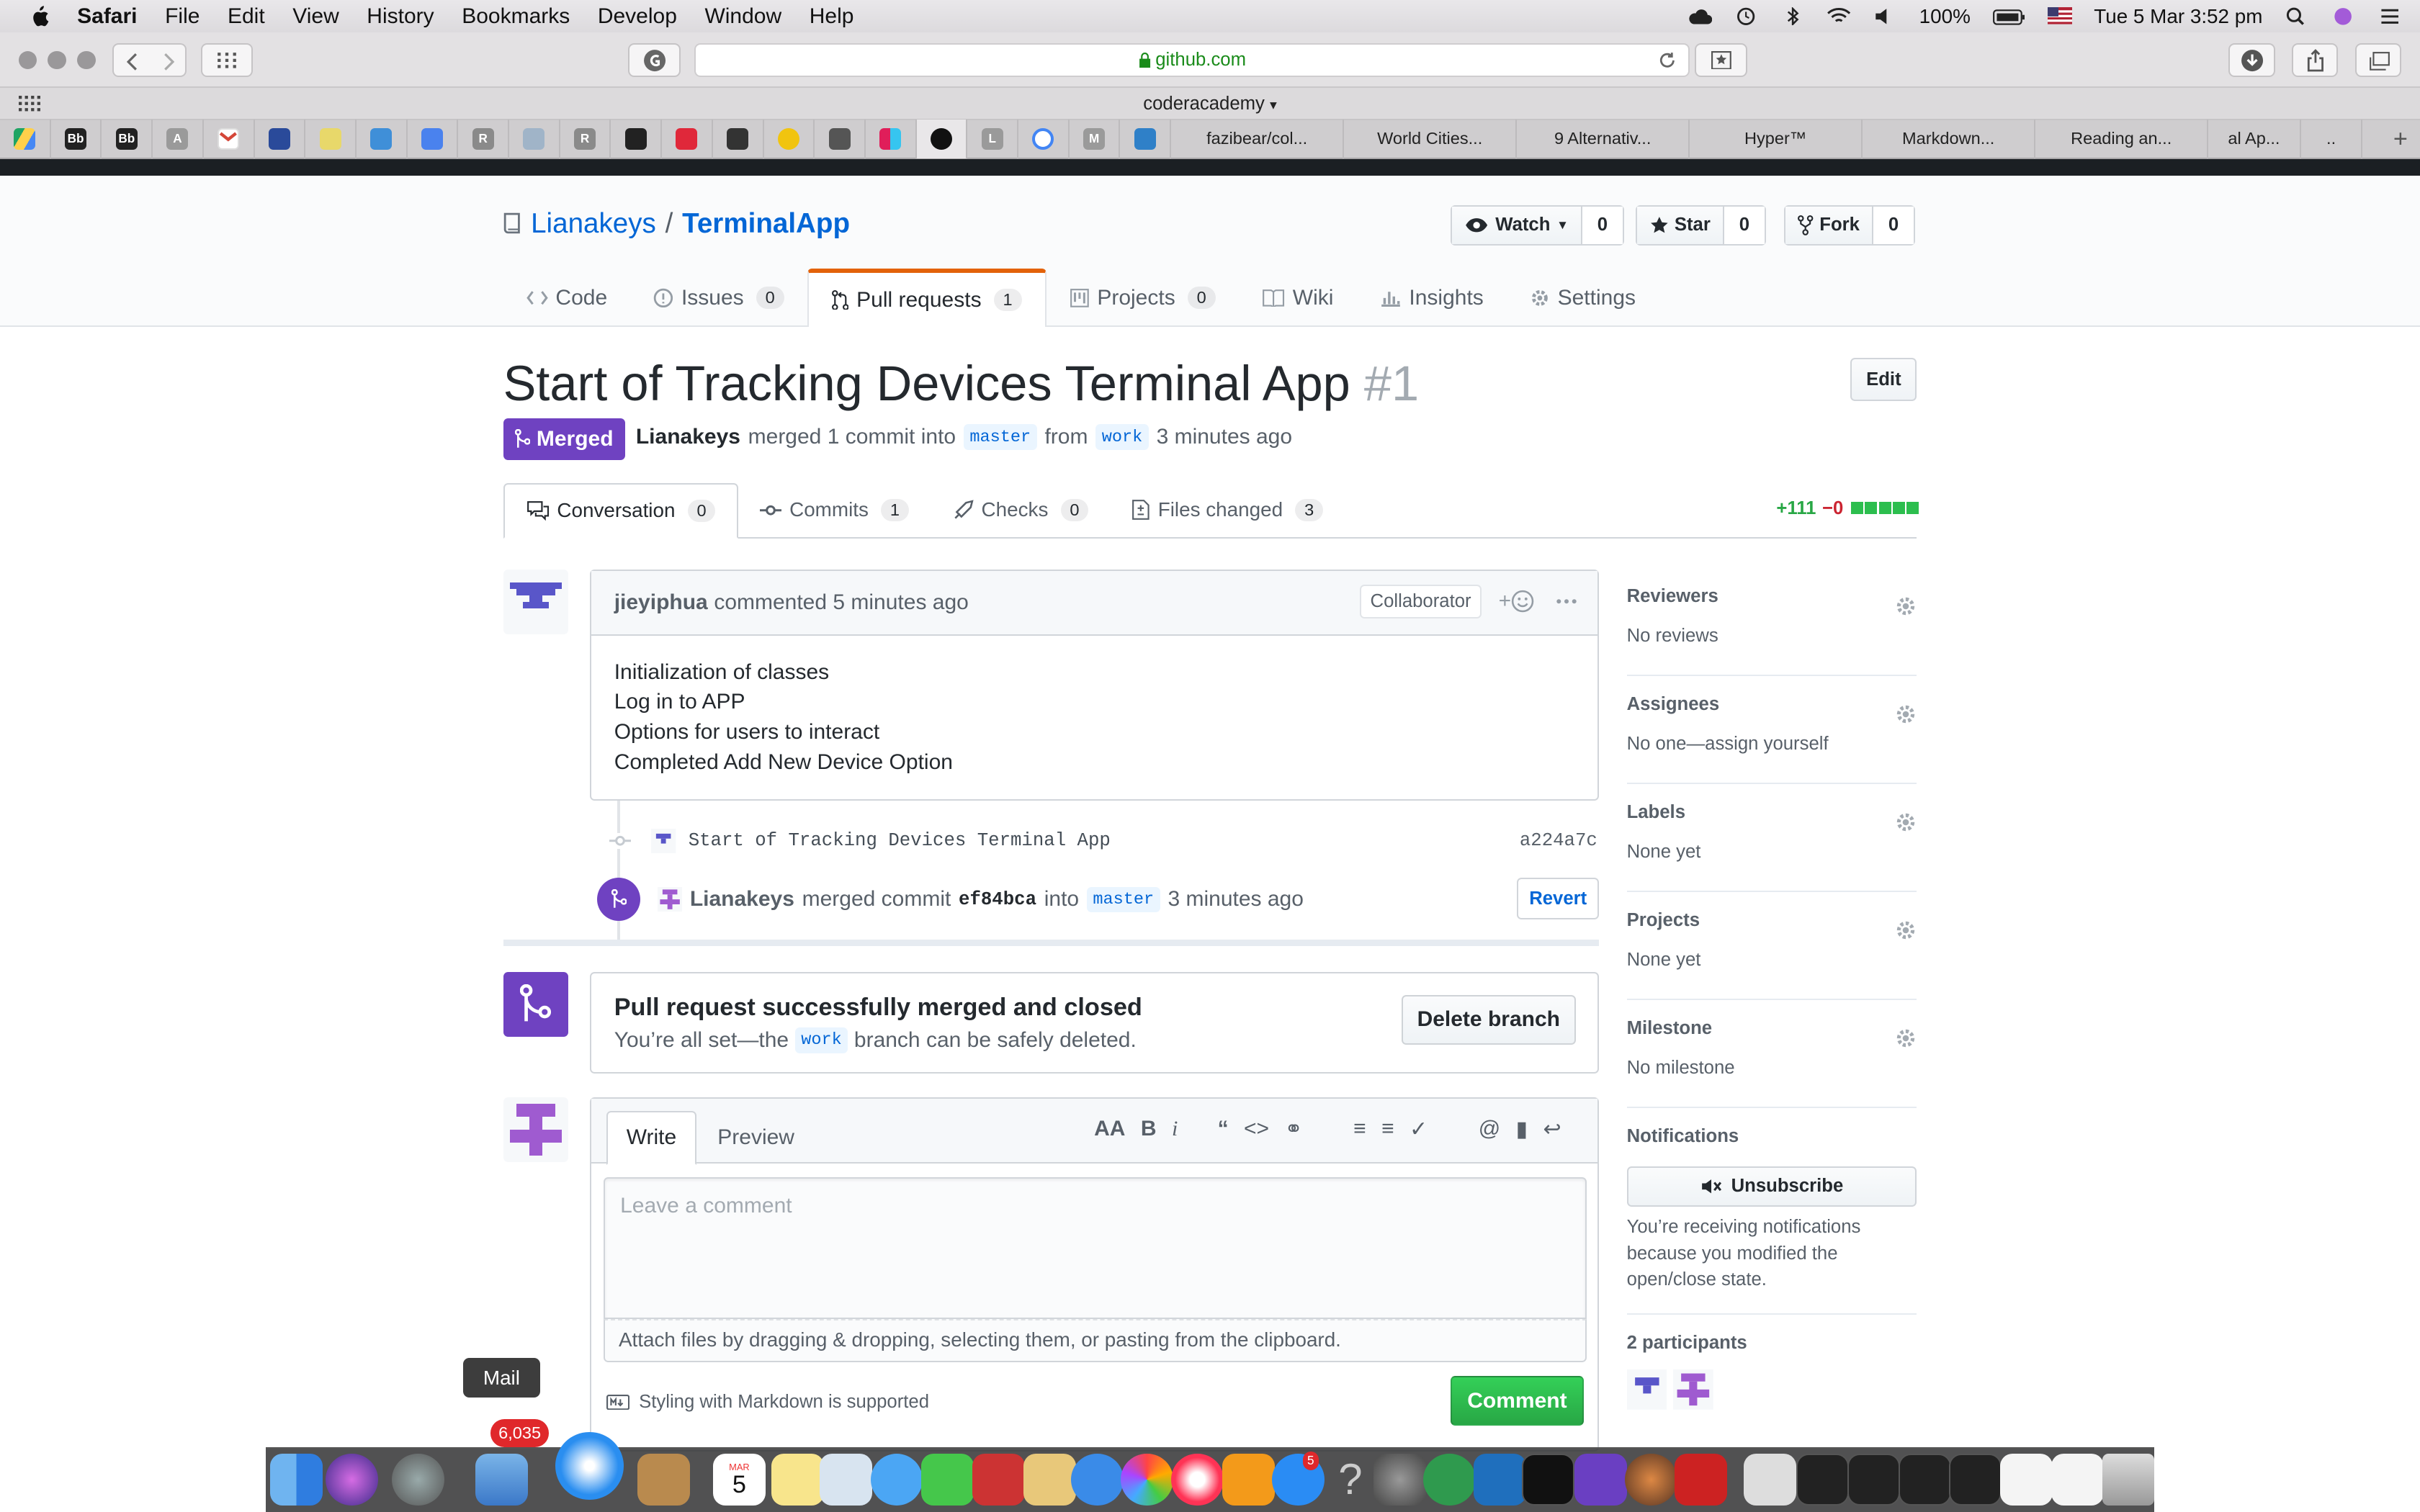 The height and width of the screenshot is (1512, 2420). What do you see at coordinates (2009, 16) in the screenshot?
I see `battery-icon` at bounding box center [2009, 16].